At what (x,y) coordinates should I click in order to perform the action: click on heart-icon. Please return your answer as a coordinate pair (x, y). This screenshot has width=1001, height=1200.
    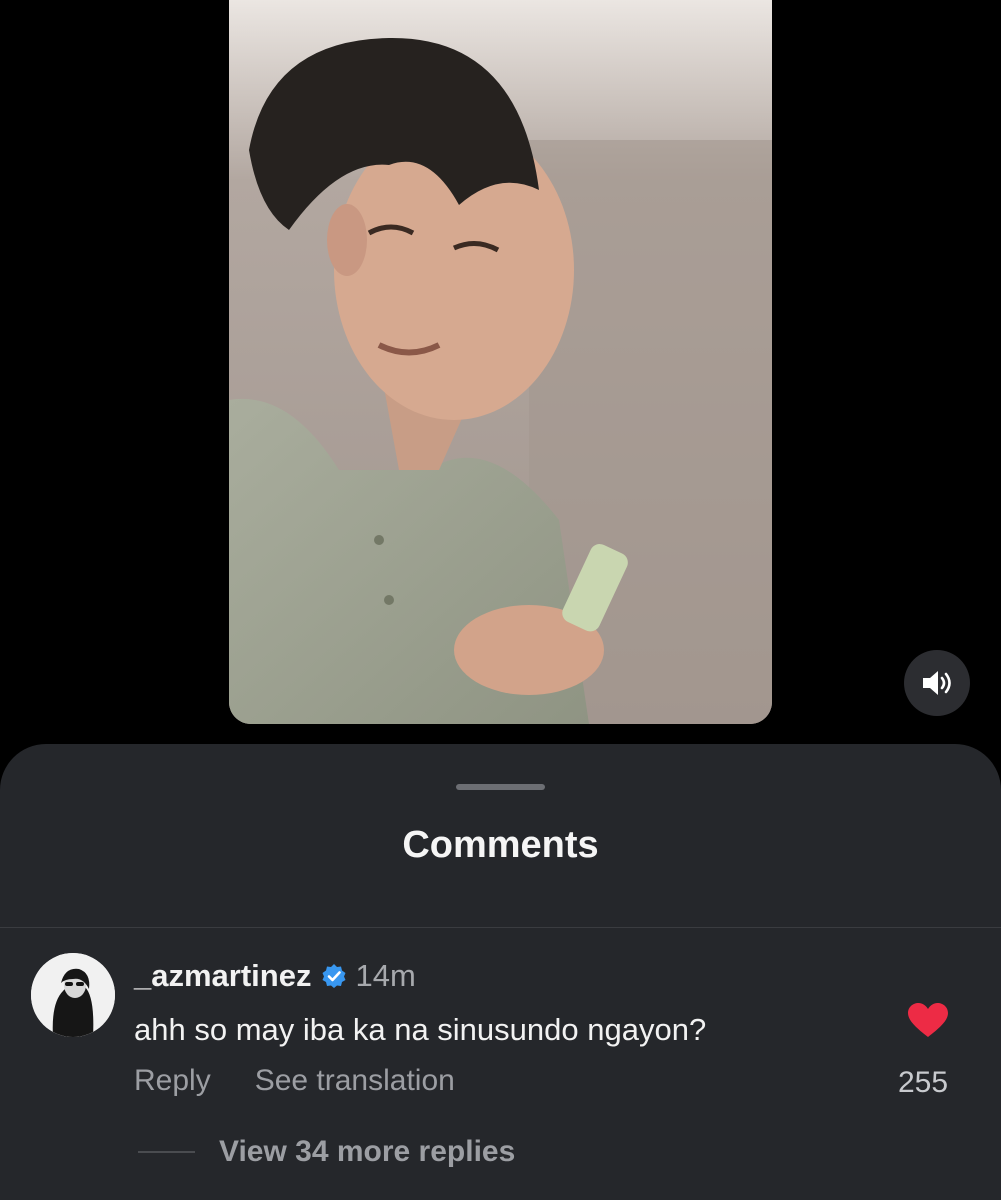
    Looking at the image, I should click on (928, 1023).